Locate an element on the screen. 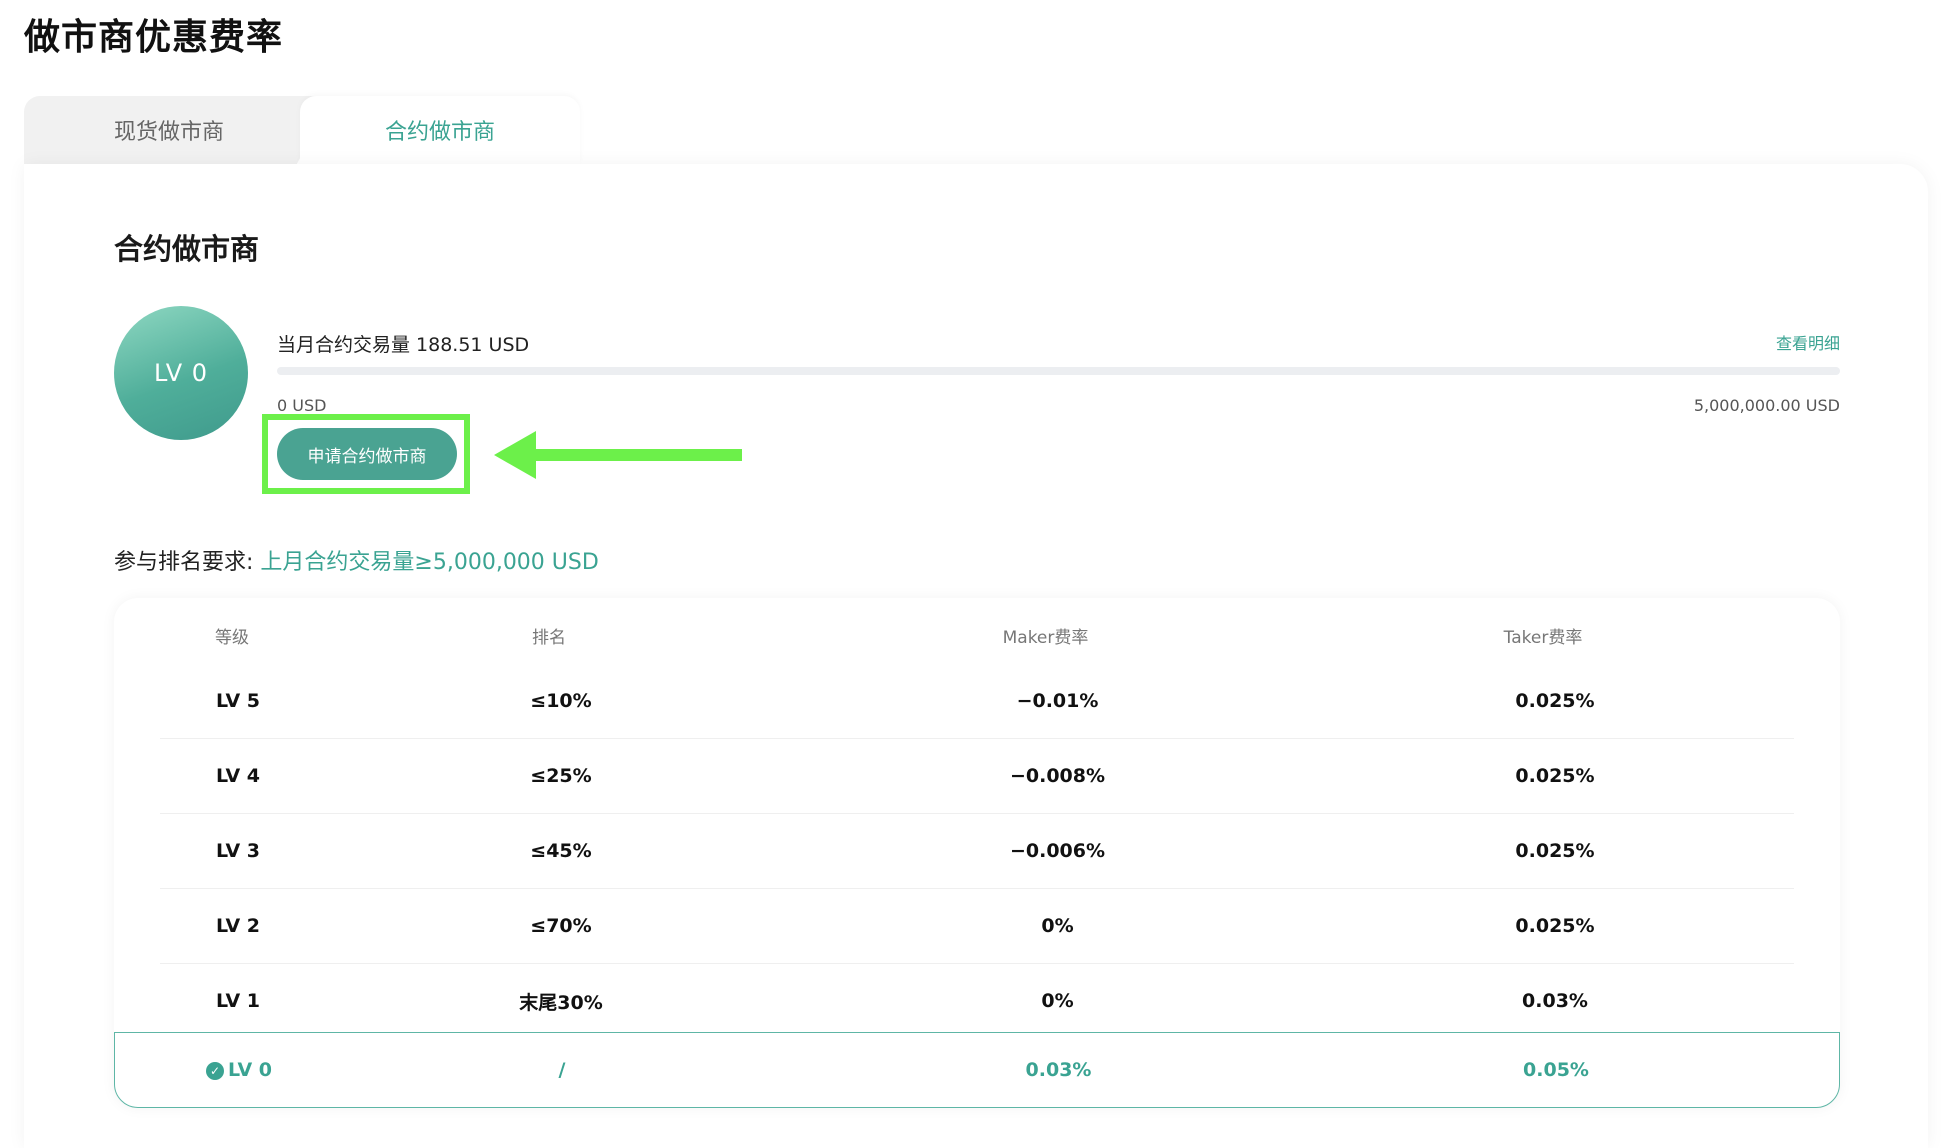  card-title: 合约做市商 is located at coordinates (187, 249).